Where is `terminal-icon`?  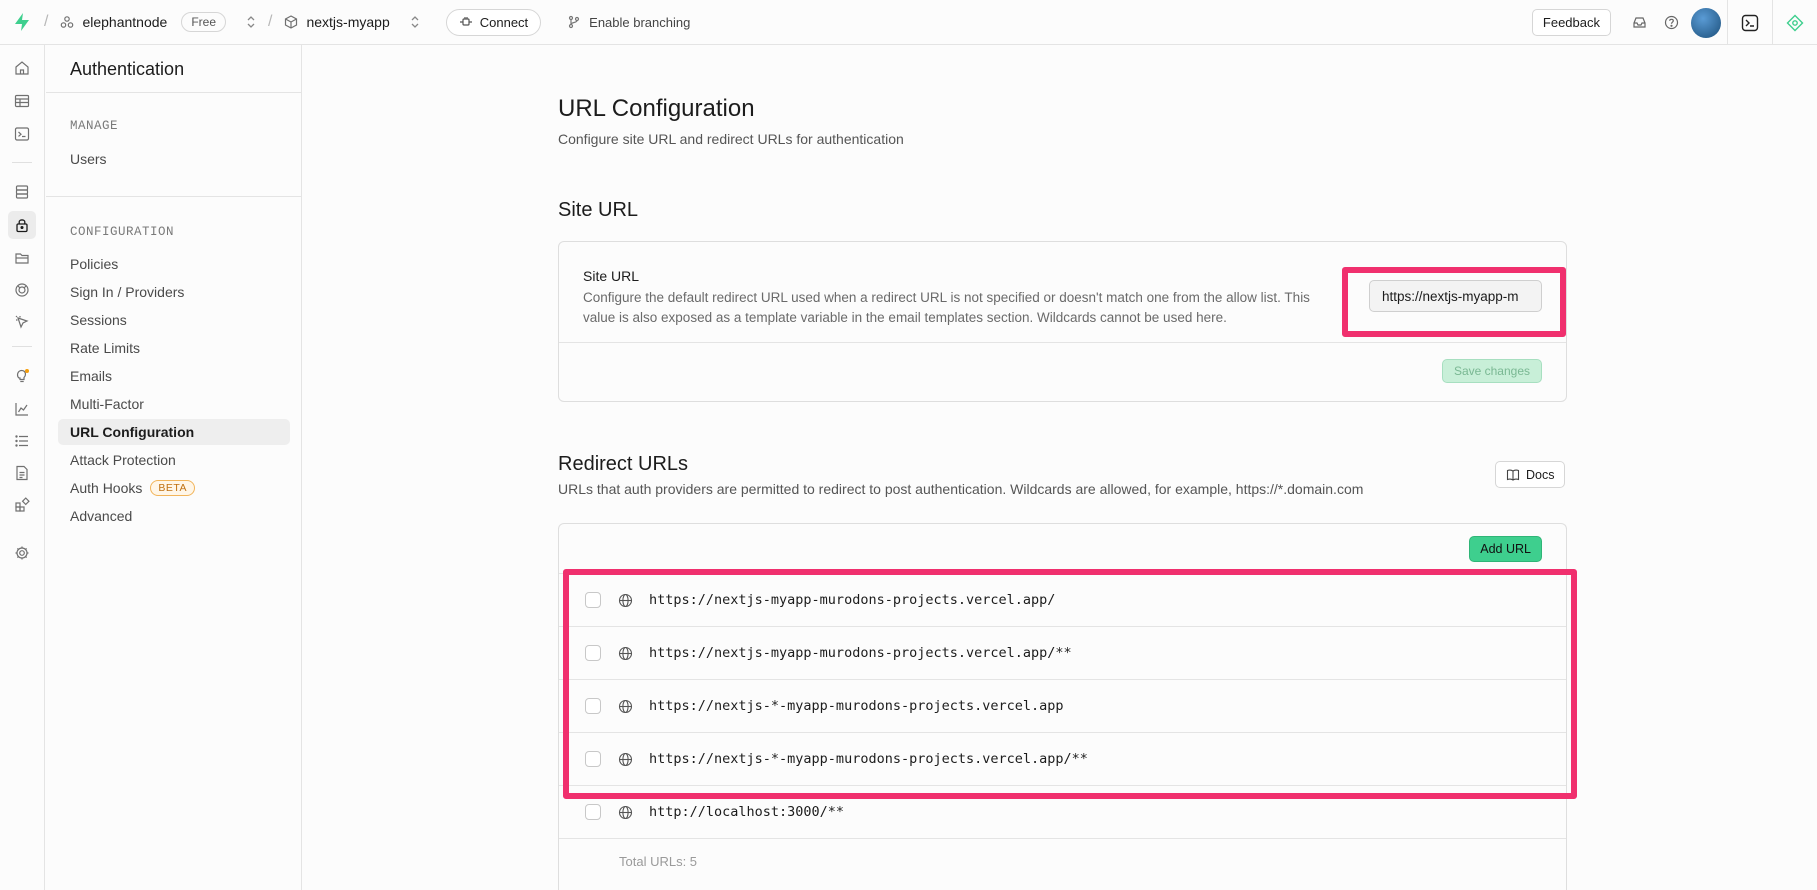
terminal-icon is located at coordinates (1750, 22).